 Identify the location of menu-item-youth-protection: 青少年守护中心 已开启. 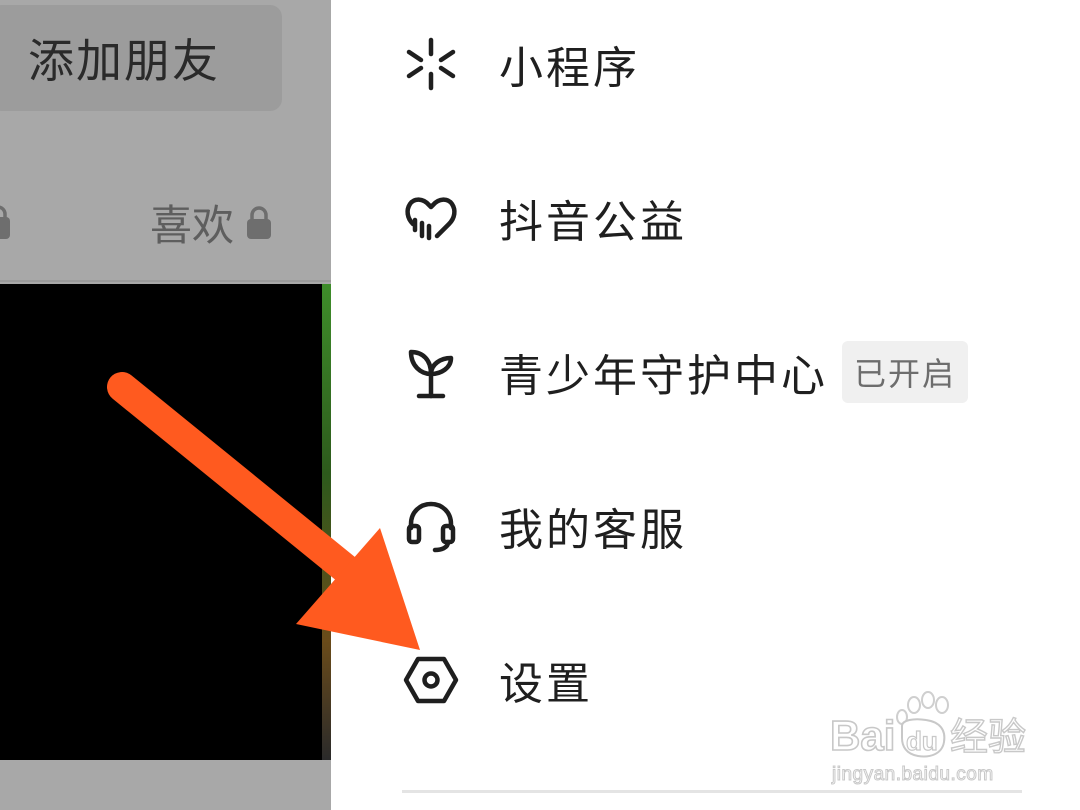
(686, 372).